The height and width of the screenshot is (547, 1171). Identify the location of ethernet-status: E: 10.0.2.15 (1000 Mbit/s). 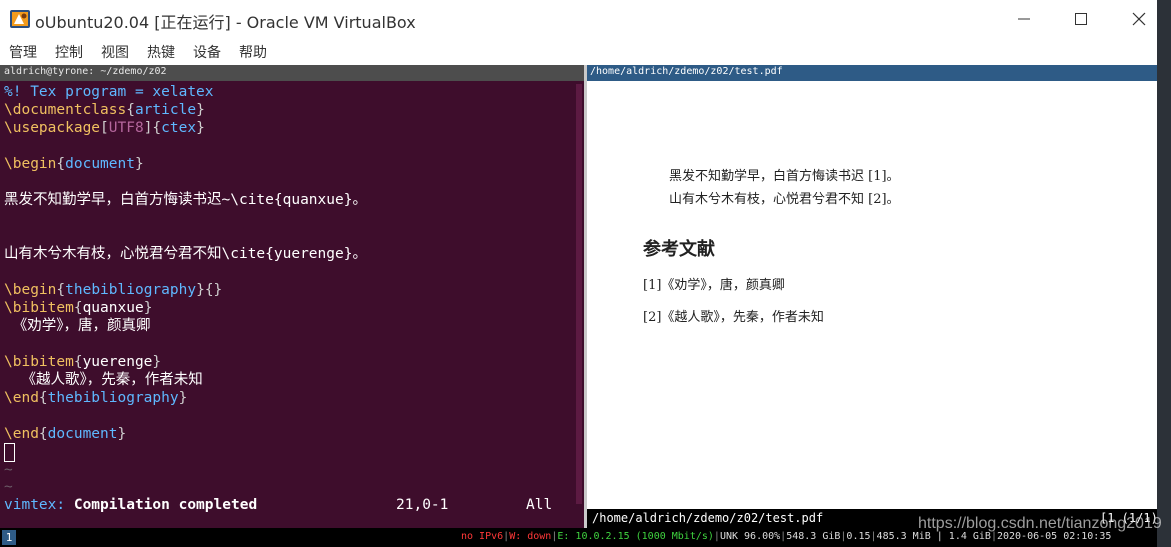
(635, 536).